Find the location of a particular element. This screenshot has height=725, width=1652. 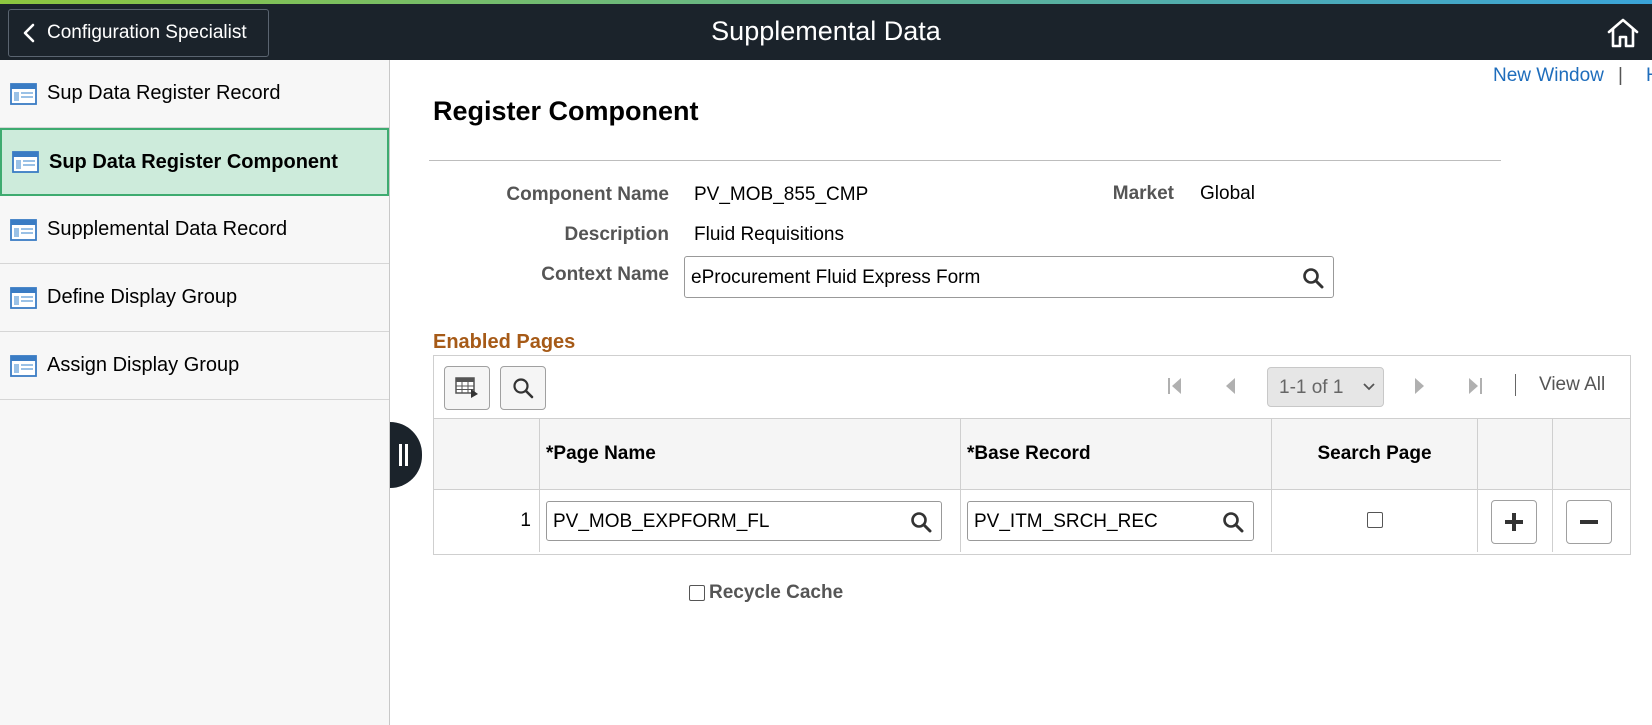

sidebar-item-assign-display-group: Assign Display Group is located at coordinates (194, 366).